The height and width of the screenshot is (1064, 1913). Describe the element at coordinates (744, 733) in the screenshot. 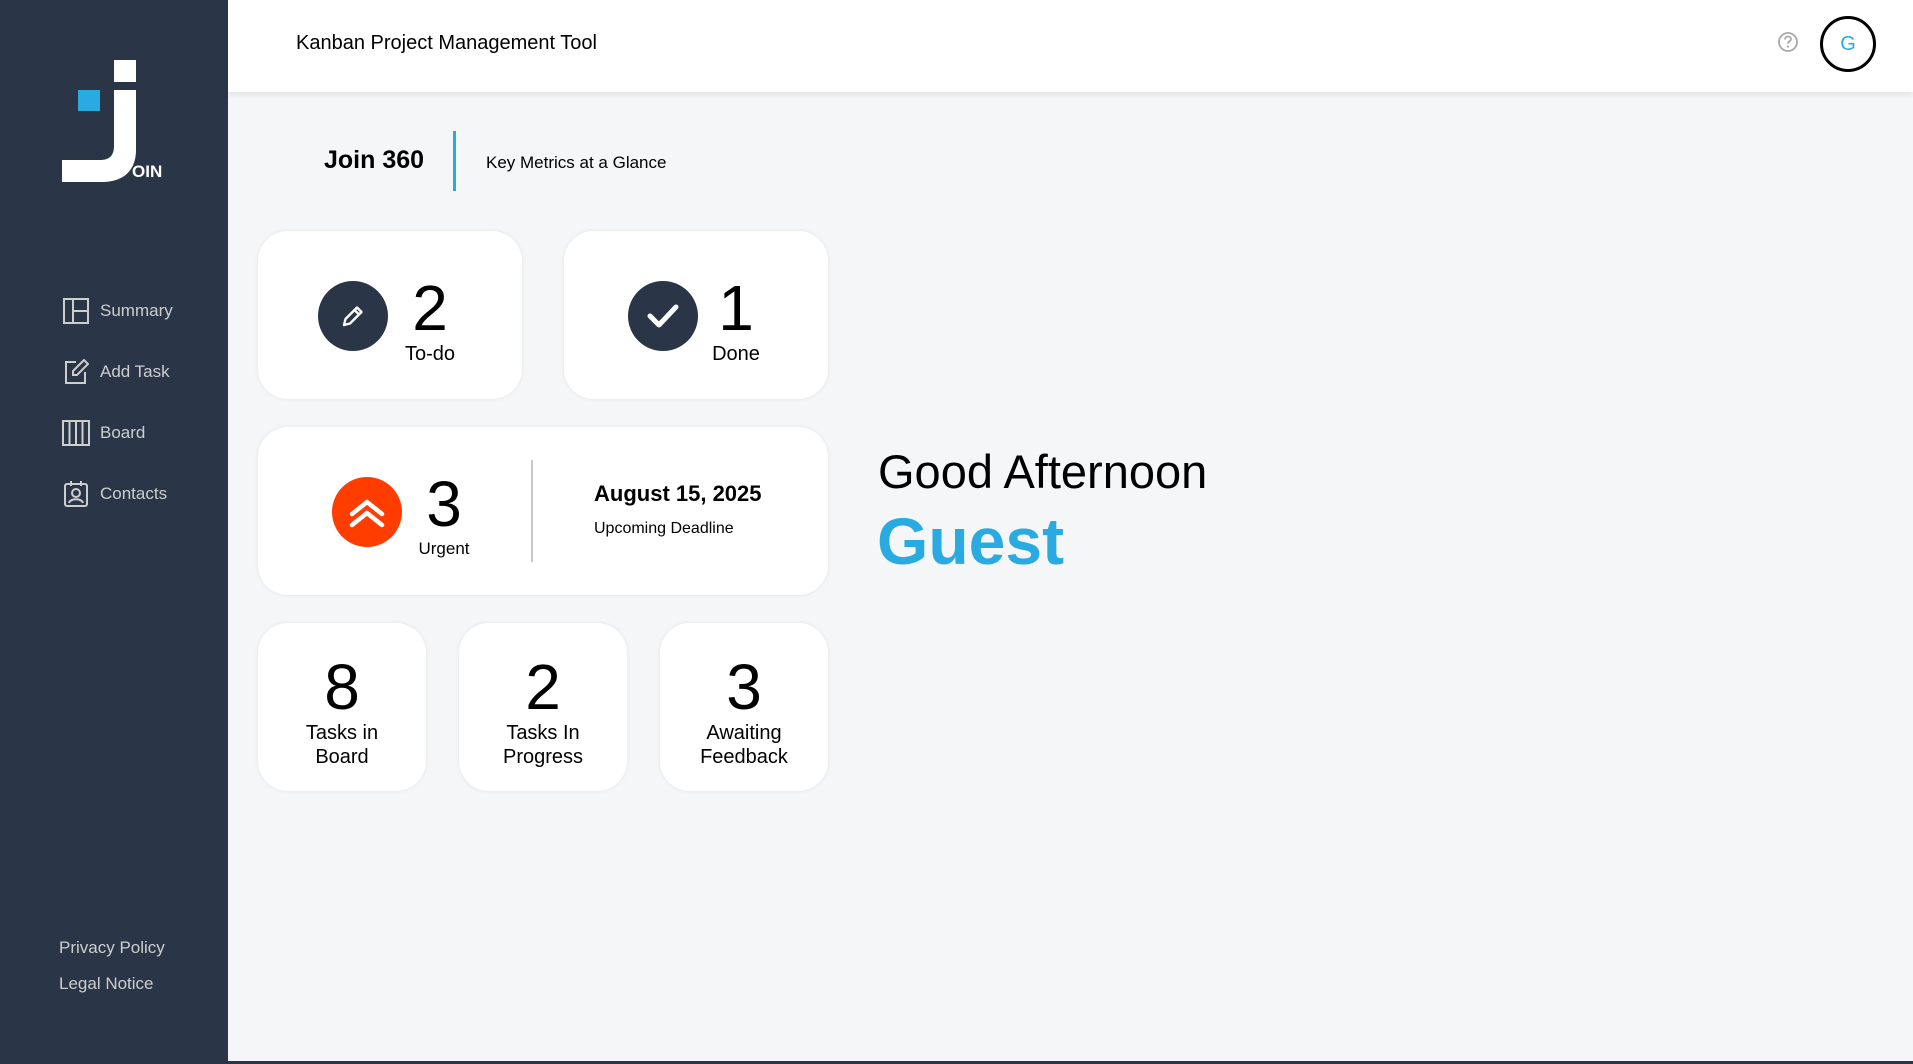

I see `label-line: Awaiting` at that location.